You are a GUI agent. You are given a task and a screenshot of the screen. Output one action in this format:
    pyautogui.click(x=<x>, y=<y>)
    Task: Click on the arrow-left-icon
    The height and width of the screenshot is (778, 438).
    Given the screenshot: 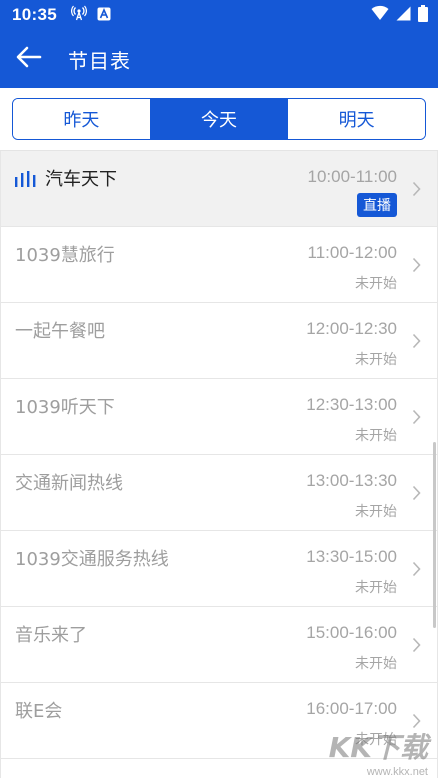 What is the action you would take?
    pyautogui.click(x=29, y=59)
    